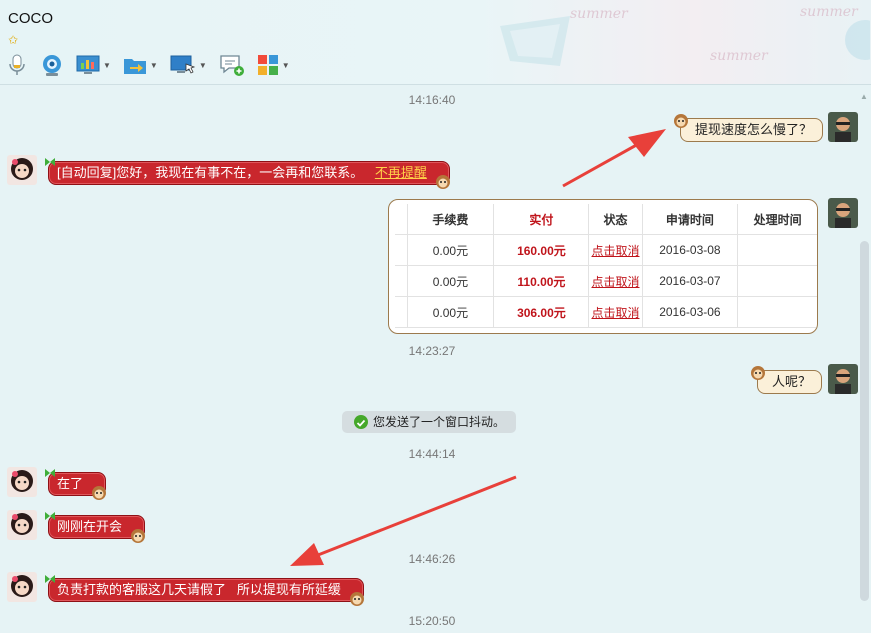 The height and width of the screenshot is (633, 871). I want to click on table-header-cell, so click(401, 219).